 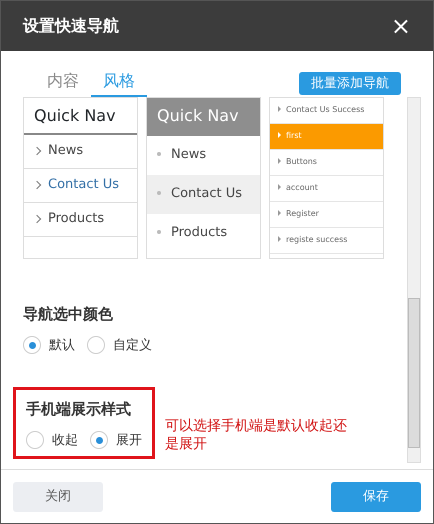 What do you see at coordinates (317, 239) in the screenshot?
I see `item-label: registe success` at bounding box center [317, 239].